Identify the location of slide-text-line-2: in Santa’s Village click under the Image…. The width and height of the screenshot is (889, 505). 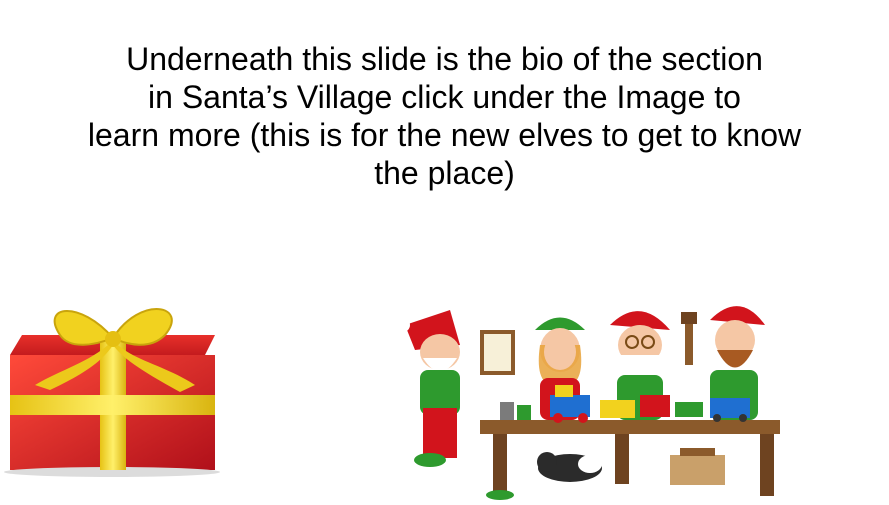
(444, 97).